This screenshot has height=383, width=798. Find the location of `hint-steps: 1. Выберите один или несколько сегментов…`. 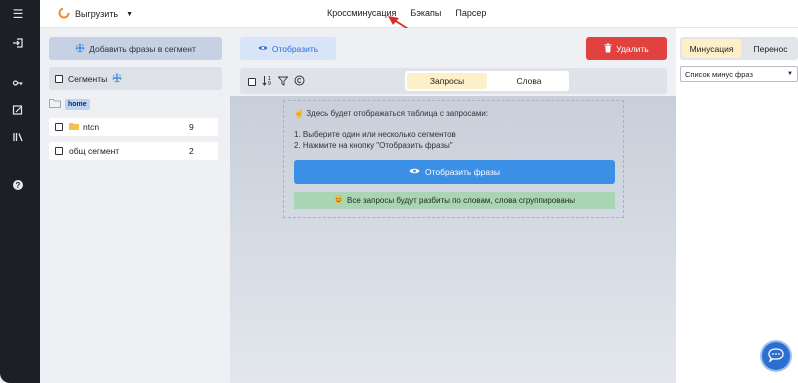

hint-steps: 1. Выберите один или несколько сегментов… is located at coordinates (375, 140).